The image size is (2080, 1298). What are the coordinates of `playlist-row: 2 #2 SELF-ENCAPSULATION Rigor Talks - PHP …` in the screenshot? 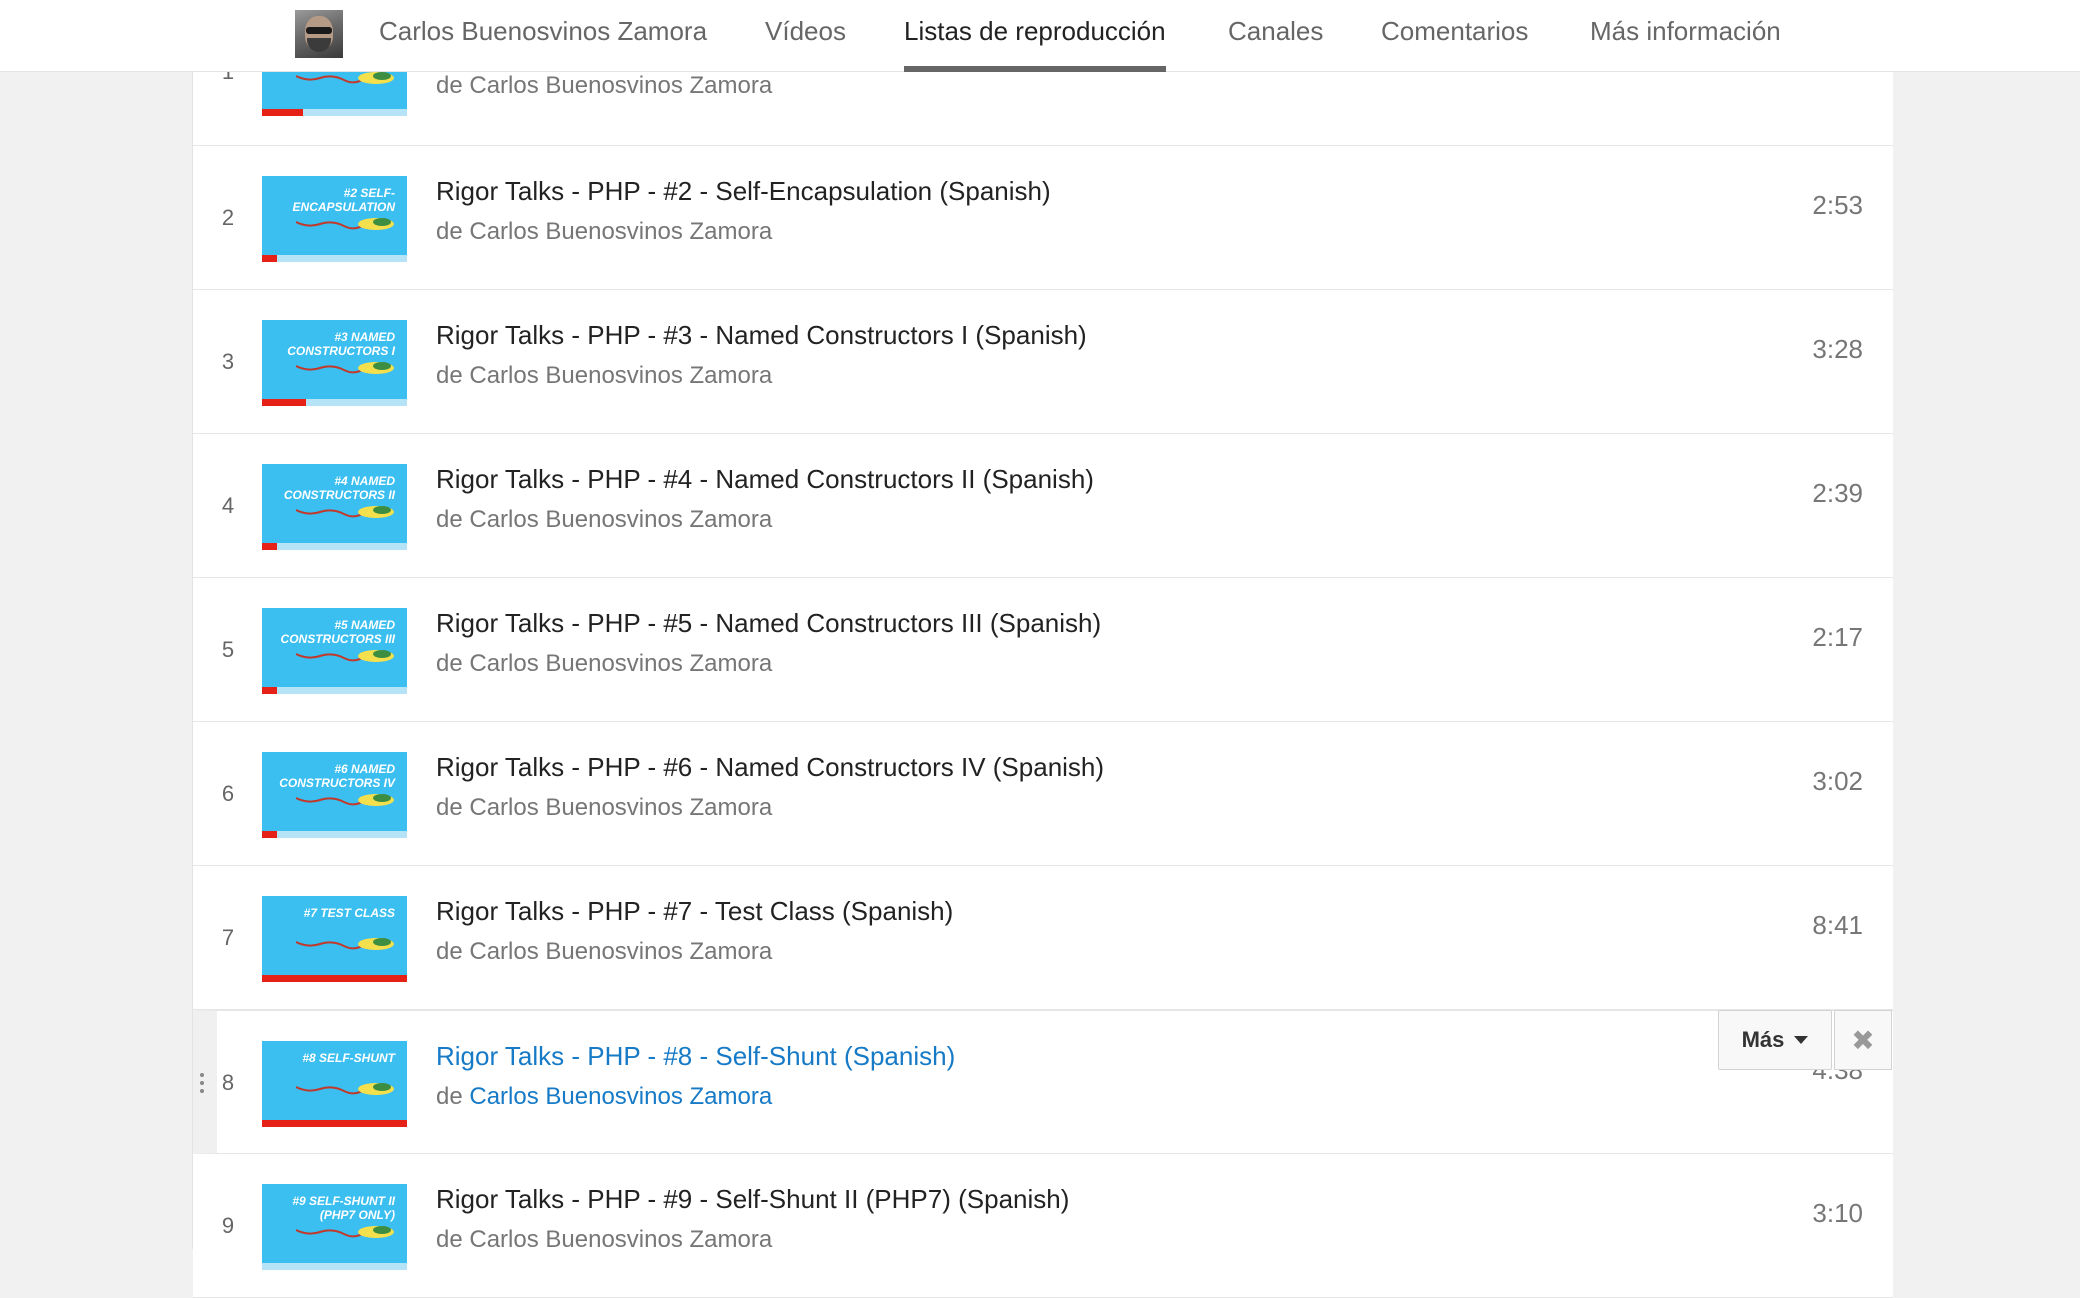 It's located at (1043, 218).